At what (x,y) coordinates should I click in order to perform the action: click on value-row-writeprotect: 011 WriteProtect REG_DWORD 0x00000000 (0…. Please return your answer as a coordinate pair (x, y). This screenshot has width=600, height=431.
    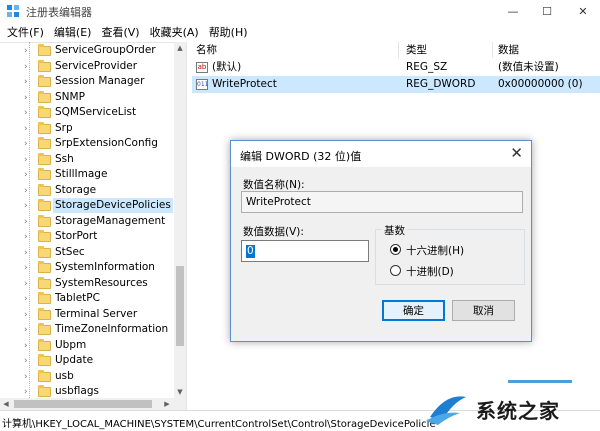
    Looking at the image, I should click on (396, 84).